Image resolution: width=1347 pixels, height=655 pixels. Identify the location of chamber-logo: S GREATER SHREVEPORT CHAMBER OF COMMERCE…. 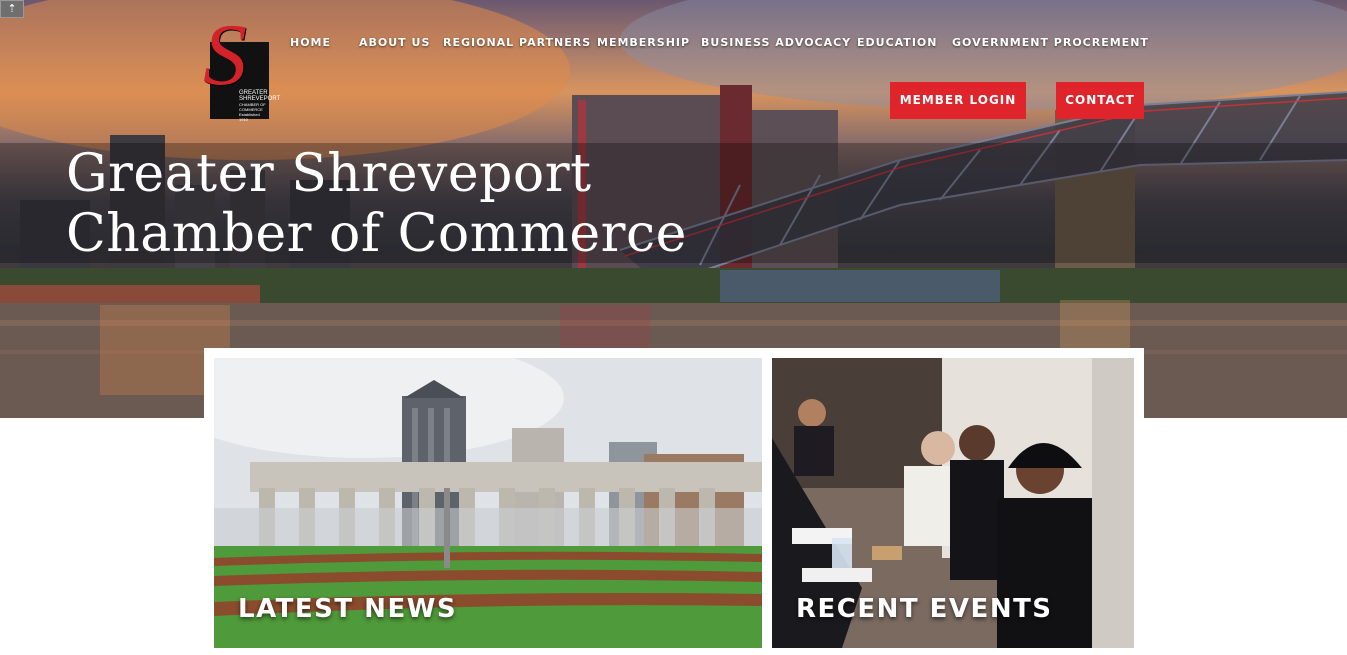
(241, 67).